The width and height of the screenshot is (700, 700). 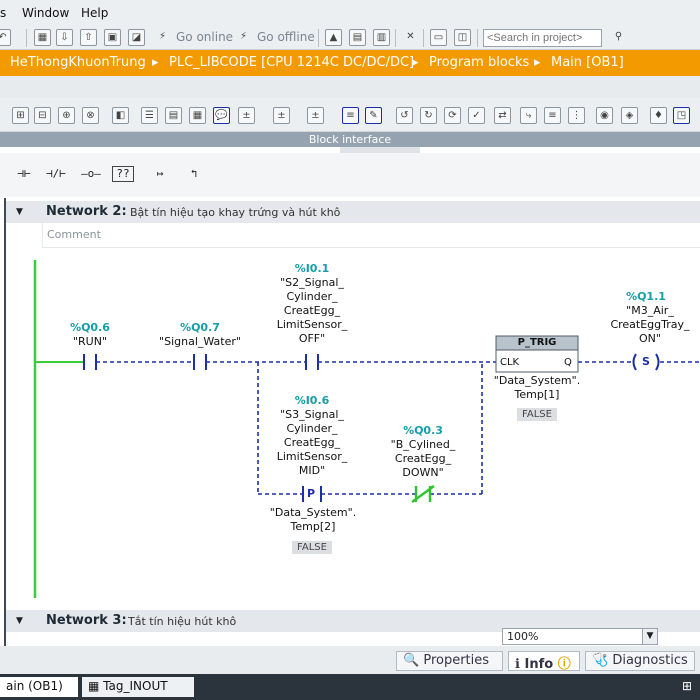 I want to click on open-networks-icon: ▤, so click(x=173, y=115).